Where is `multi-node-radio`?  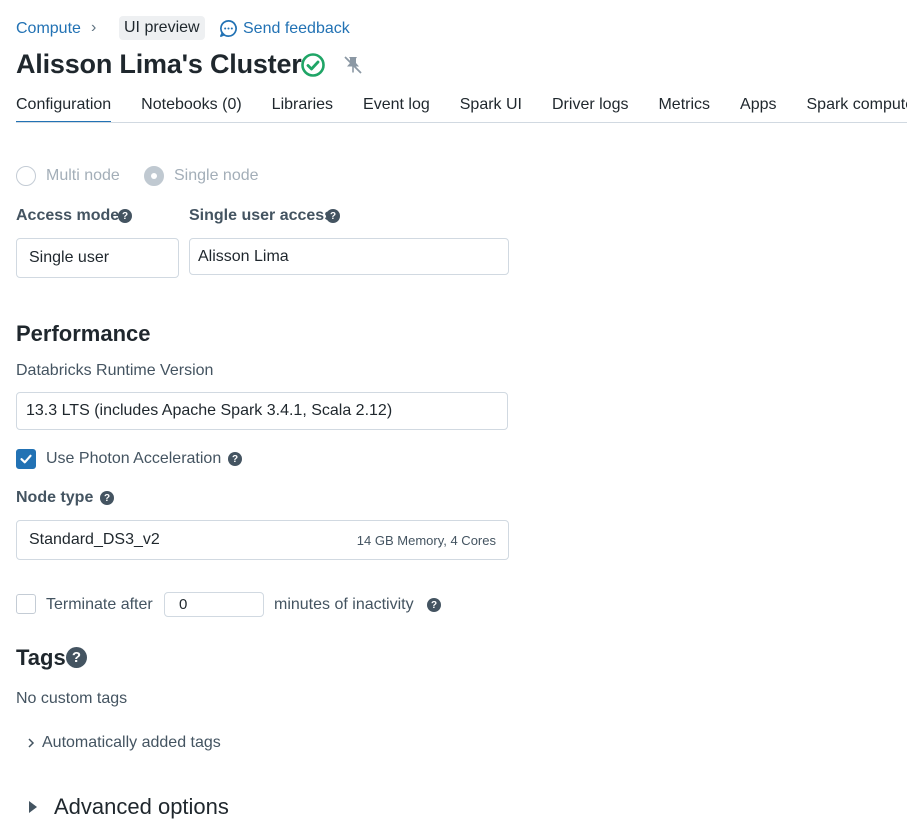 multi-node-radio is located at coordinates (26, 176).